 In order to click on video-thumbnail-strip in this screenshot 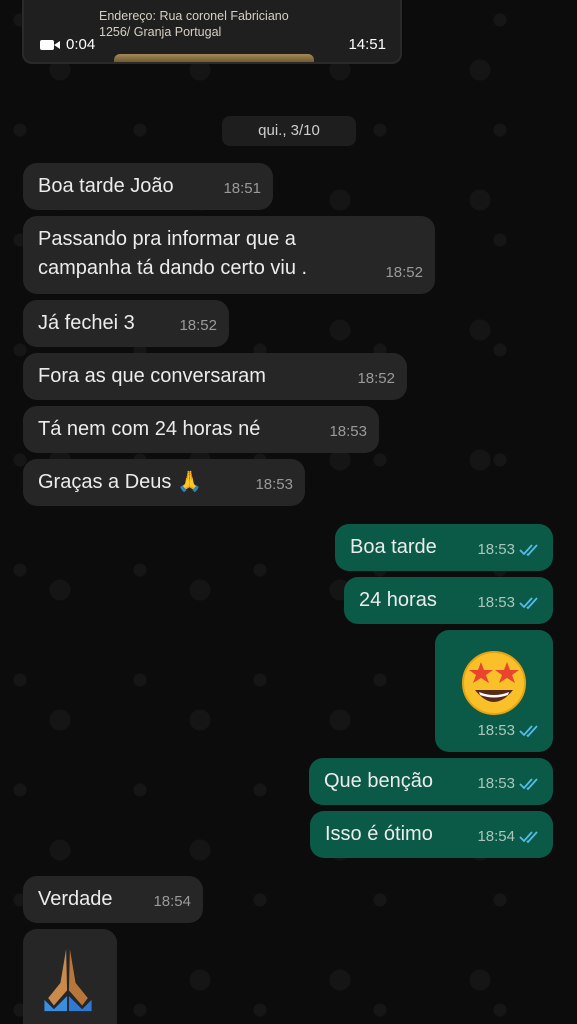, I will do `click(214, 58)`.